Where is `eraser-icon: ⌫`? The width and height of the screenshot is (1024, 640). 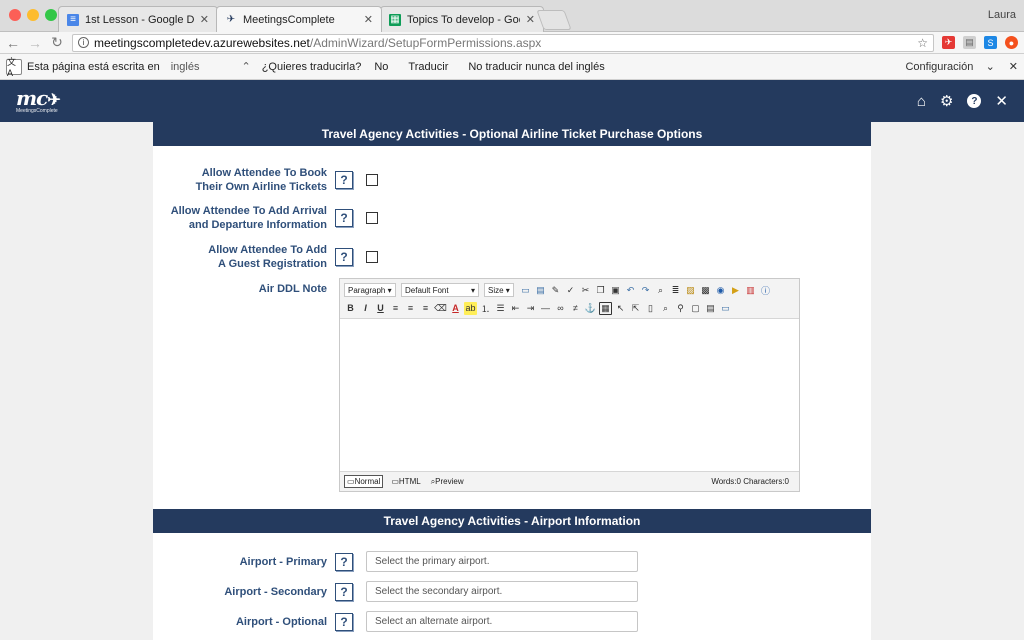
eraser-icon: ⌫ is located at coordinates (440, 308).